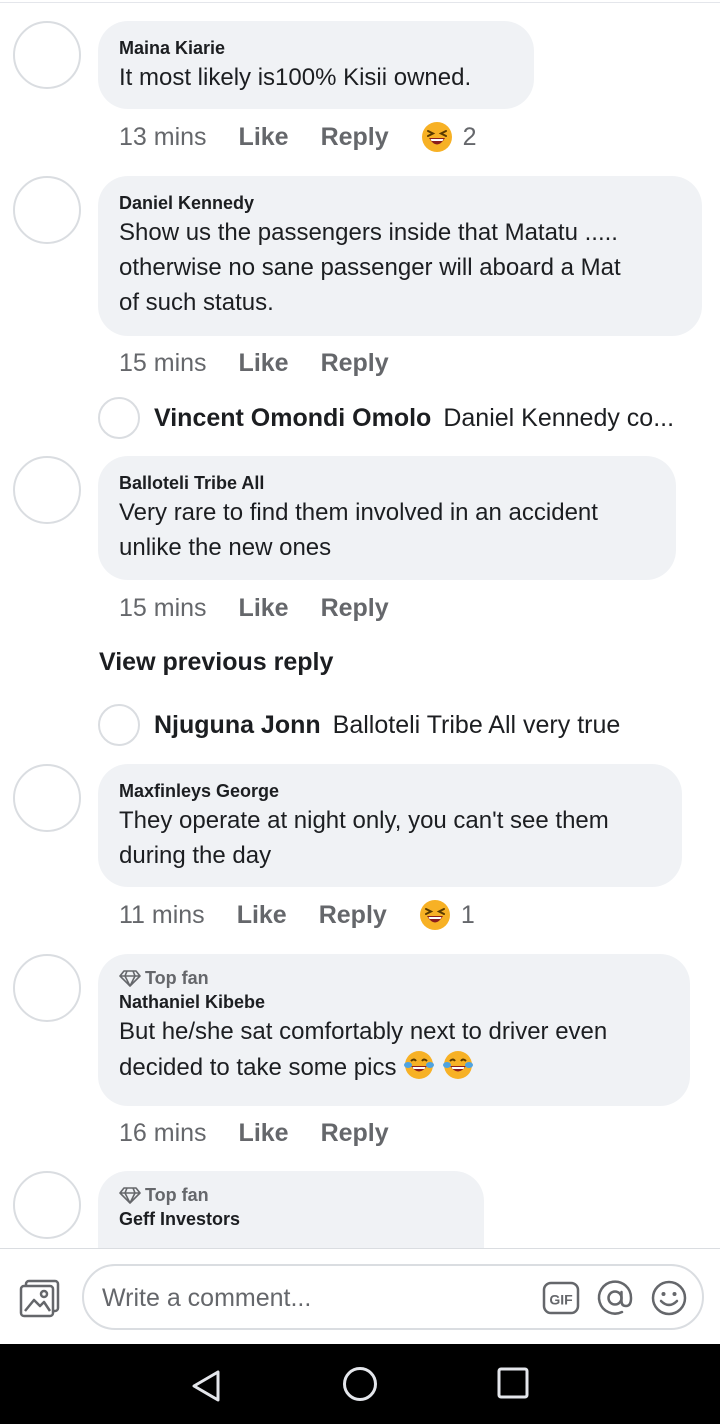 The width and height of the screenshot is (720, 1424). What do you see at coordinates (163, 136) in the screenshot?
I see `comment-time: 13 mins` at bounding box center [163, 136].